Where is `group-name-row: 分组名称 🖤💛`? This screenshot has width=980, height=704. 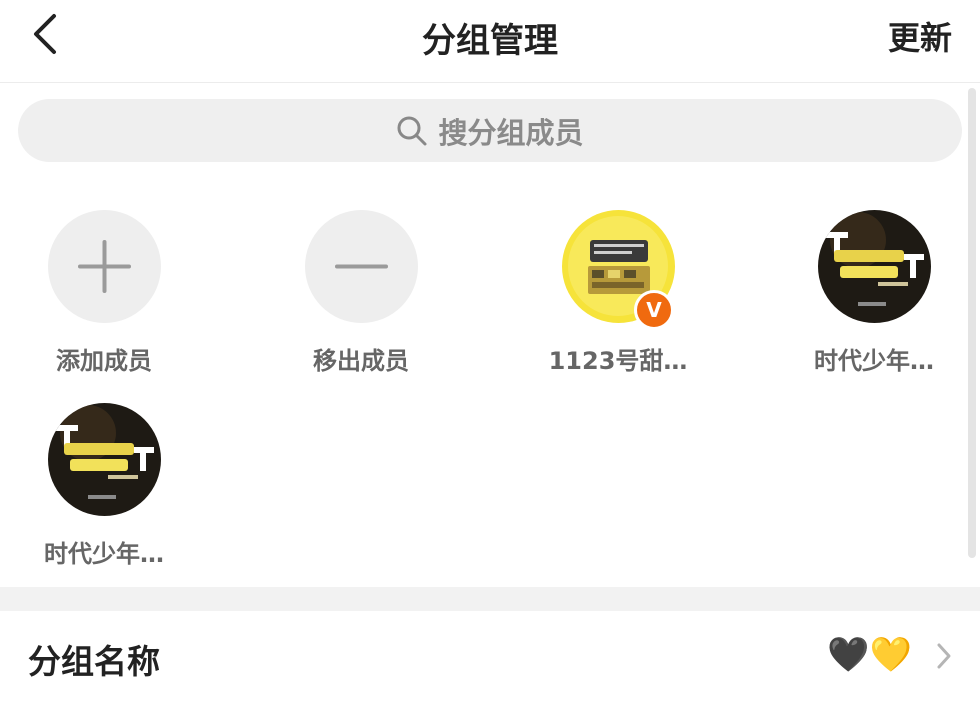 group-name-row: 分组名称 🖤💛 is located at coordinates (490, 657).